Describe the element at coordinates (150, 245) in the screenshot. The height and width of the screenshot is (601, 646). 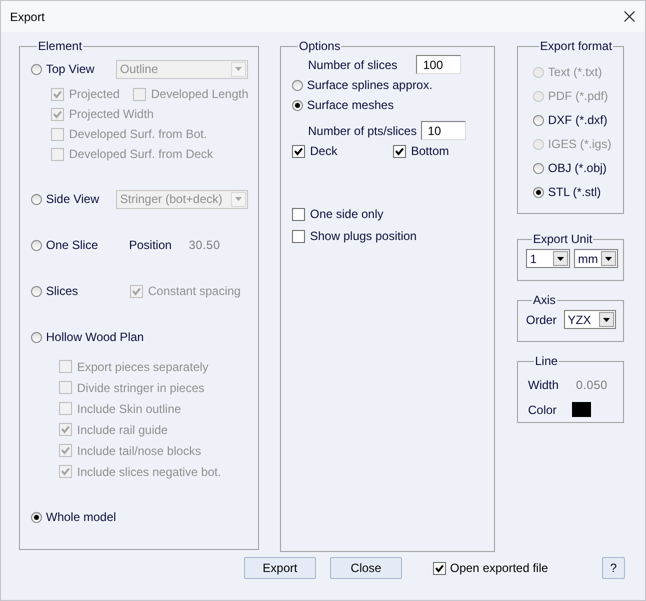
I see `field-label: Position` at that location.